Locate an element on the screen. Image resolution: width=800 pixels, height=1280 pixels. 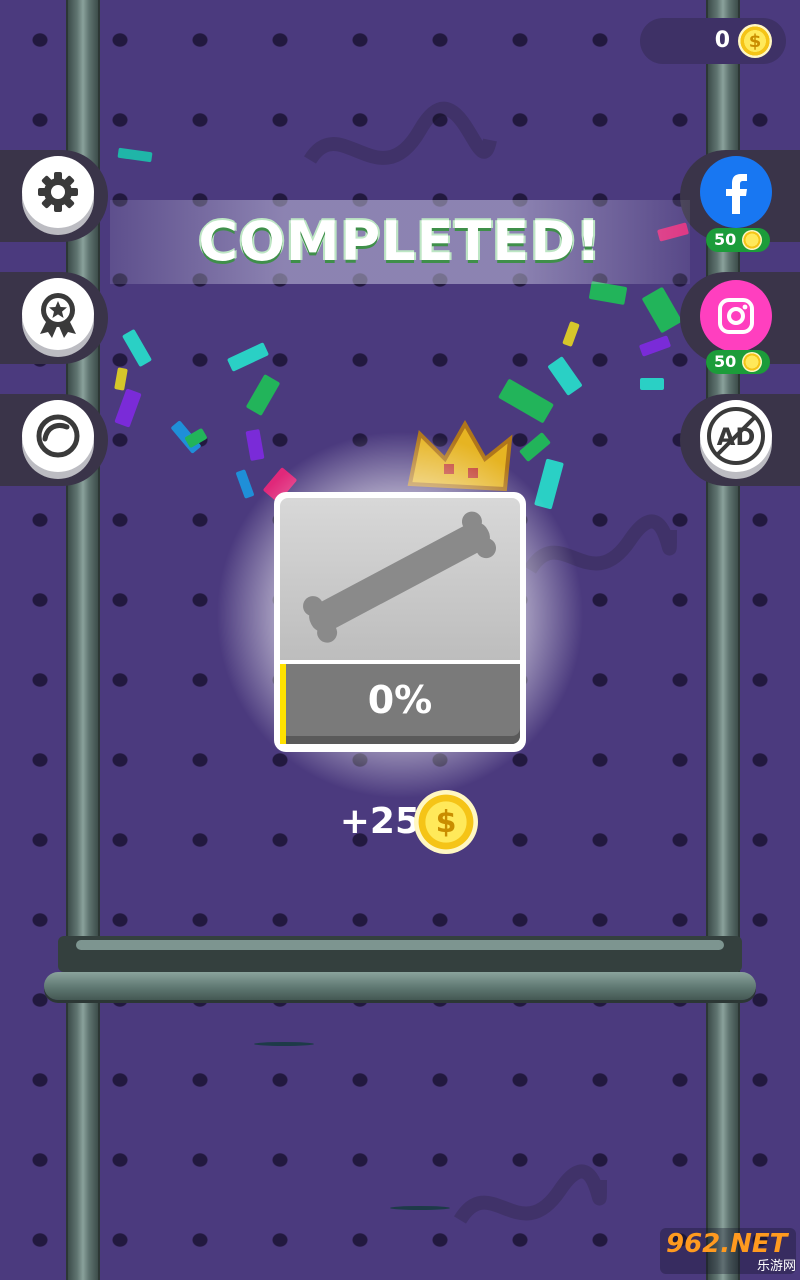
gear-icon is located at coordinates (58, 192).